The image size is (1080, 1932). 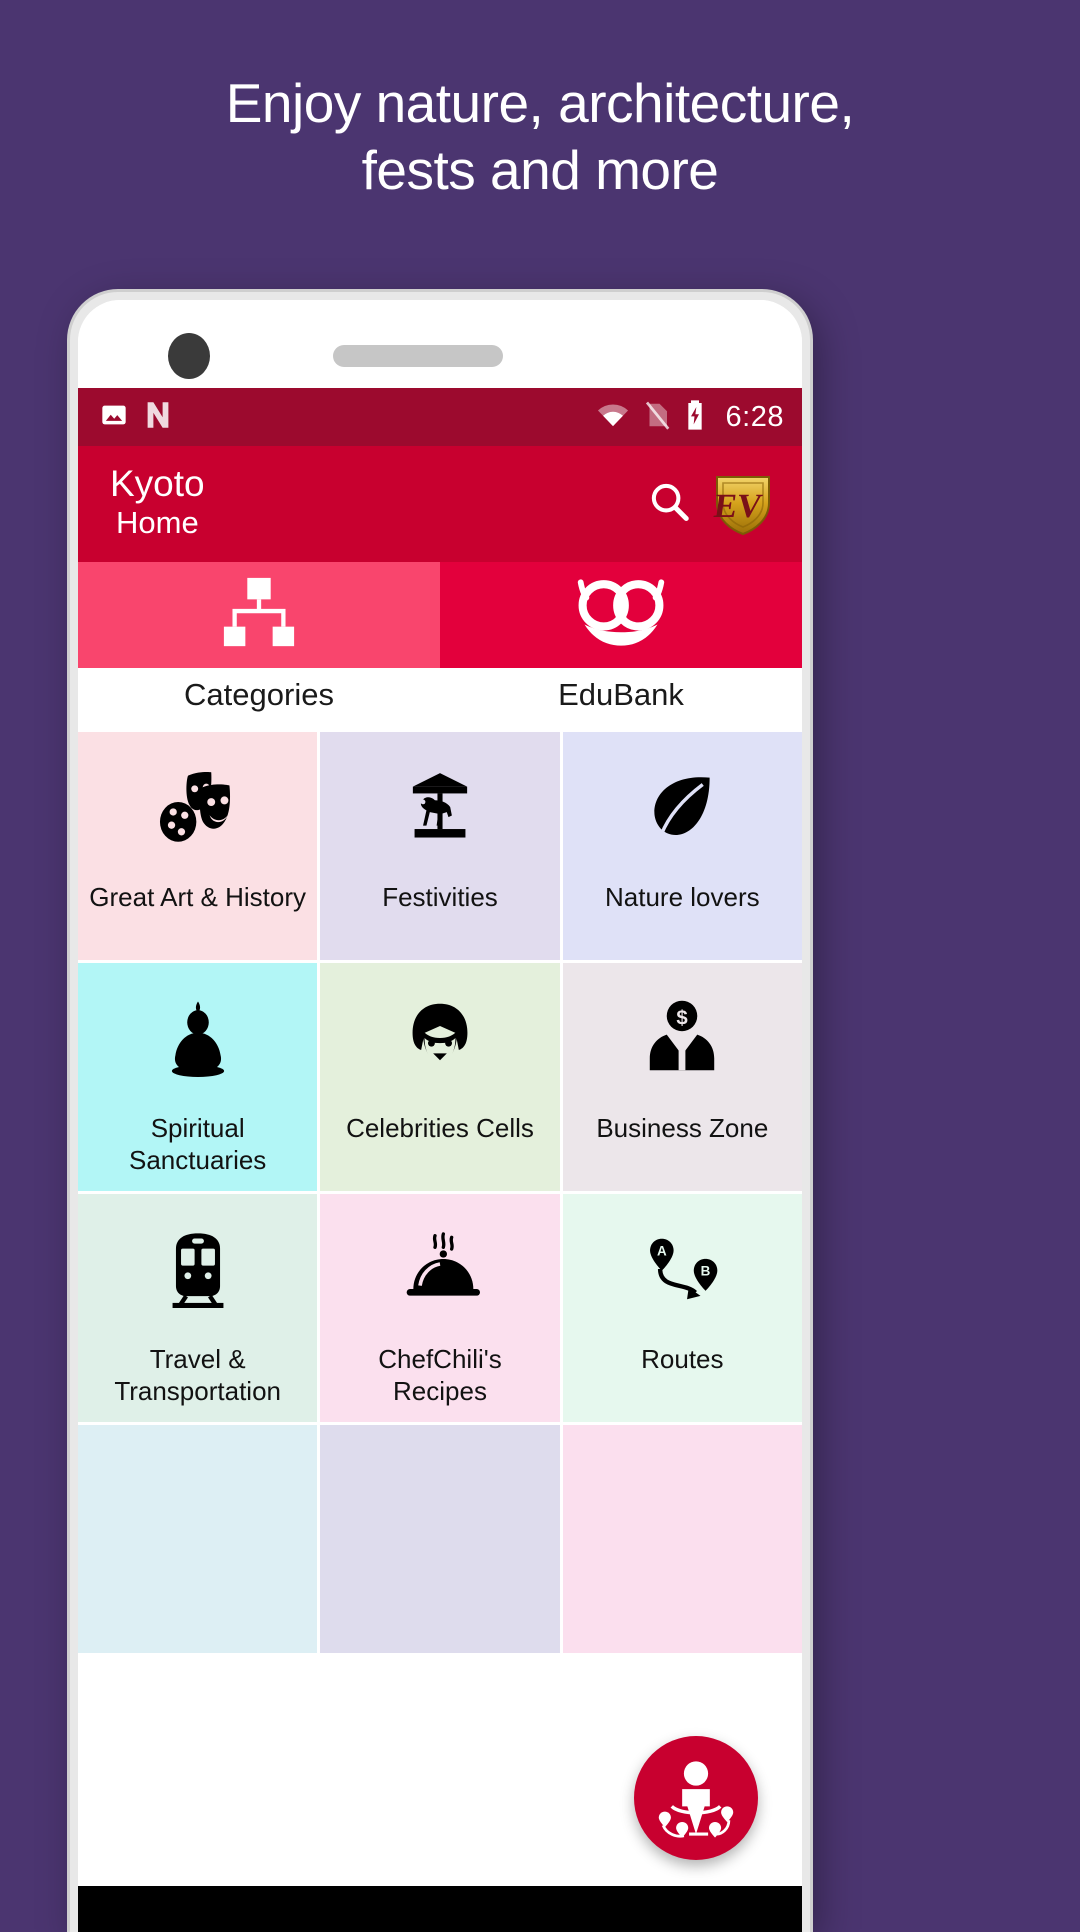 I want to click on tab-edubank, so click(x=621, y=615).